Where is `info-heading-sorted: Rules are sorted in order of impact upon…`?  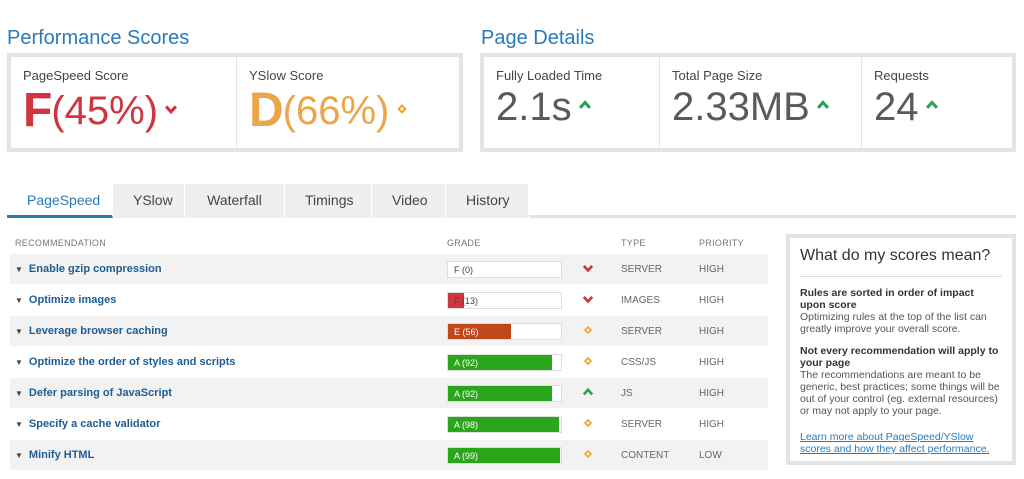
info-heading-sorted: Rules are sorted in order of impact upon… is located at coordinates (887, 299).